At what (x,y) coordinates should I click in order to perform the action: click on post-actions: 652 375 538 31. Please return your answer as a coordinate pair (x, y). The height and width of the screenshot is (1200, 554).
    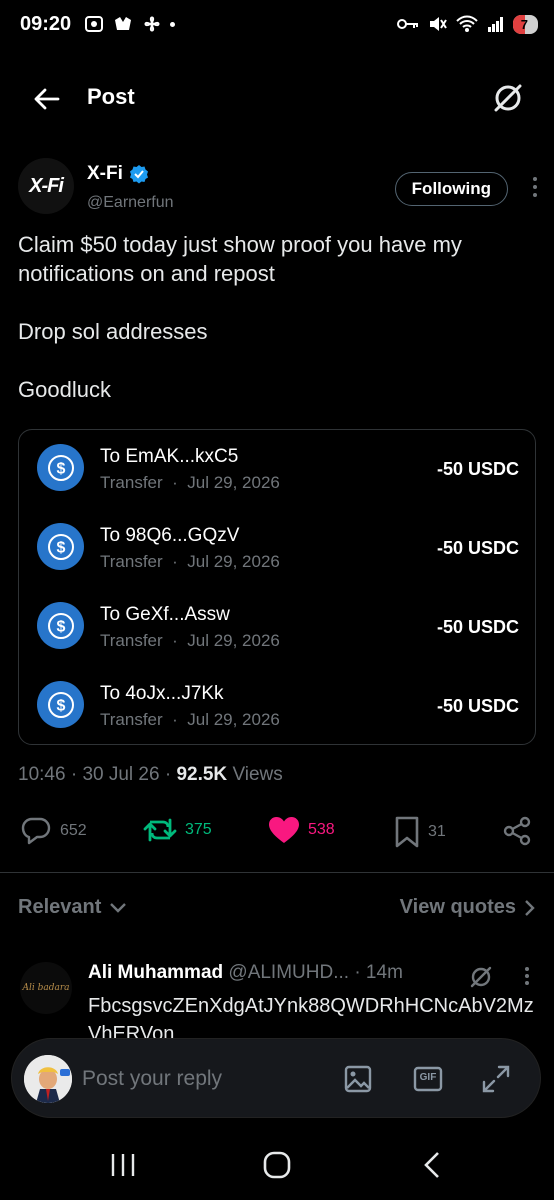
    Looking at the image, I should click on (277, 832).